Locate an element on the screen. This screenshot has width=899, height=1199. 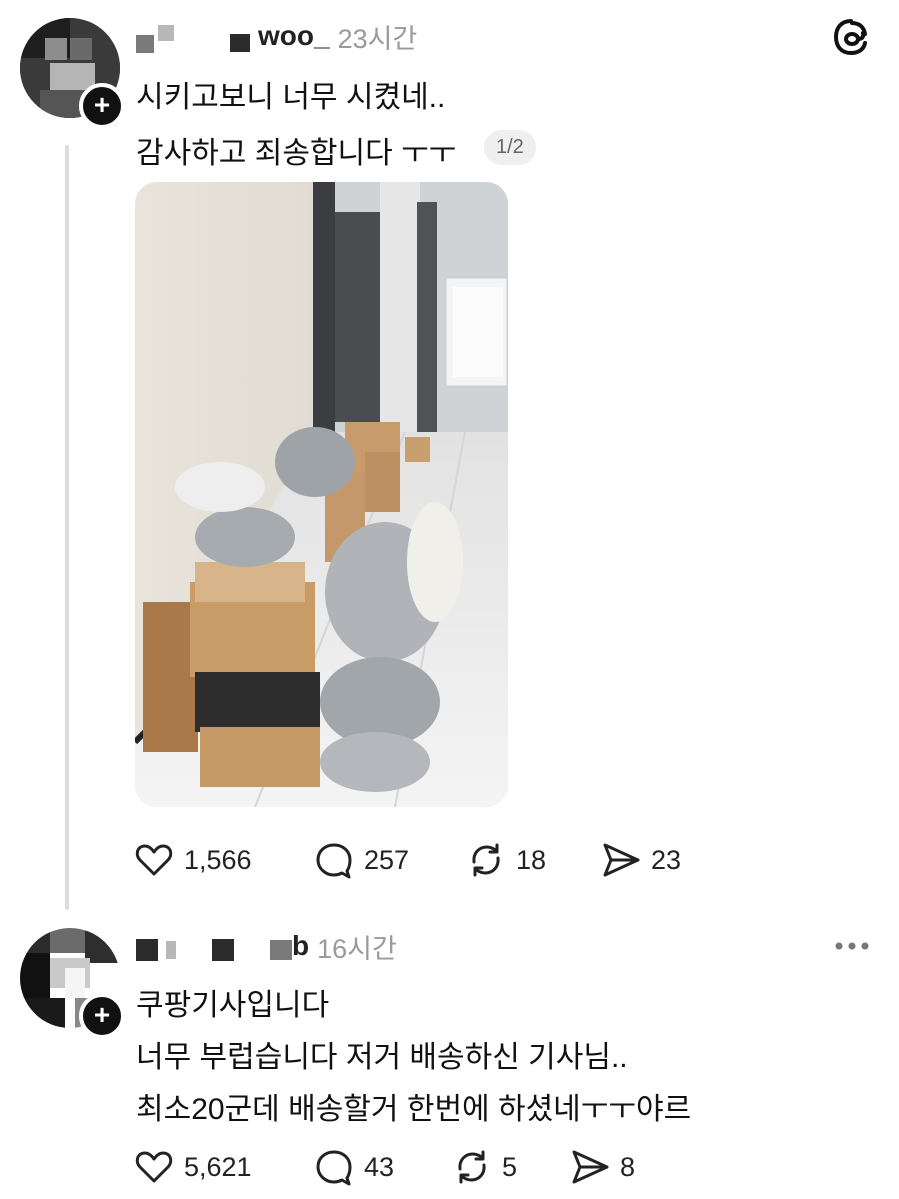
post-text-line-2: 감사하고 죄송합니다 ㅜㅜ is located at coordinates (296, 153).